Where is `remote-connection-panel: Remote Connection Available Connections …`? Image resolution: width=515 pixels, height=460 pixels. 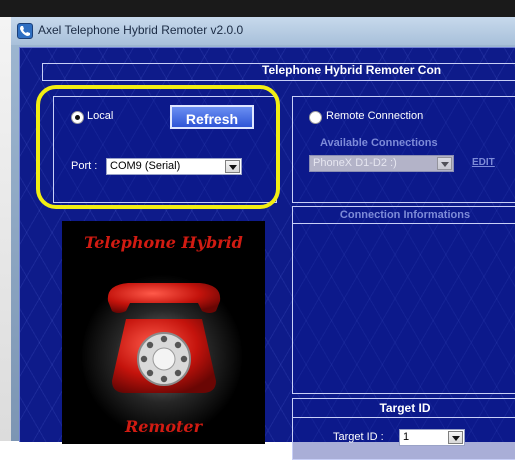
remote-connection-panel: Remote Connection Available Connections … is located at coordinates (403, 149).